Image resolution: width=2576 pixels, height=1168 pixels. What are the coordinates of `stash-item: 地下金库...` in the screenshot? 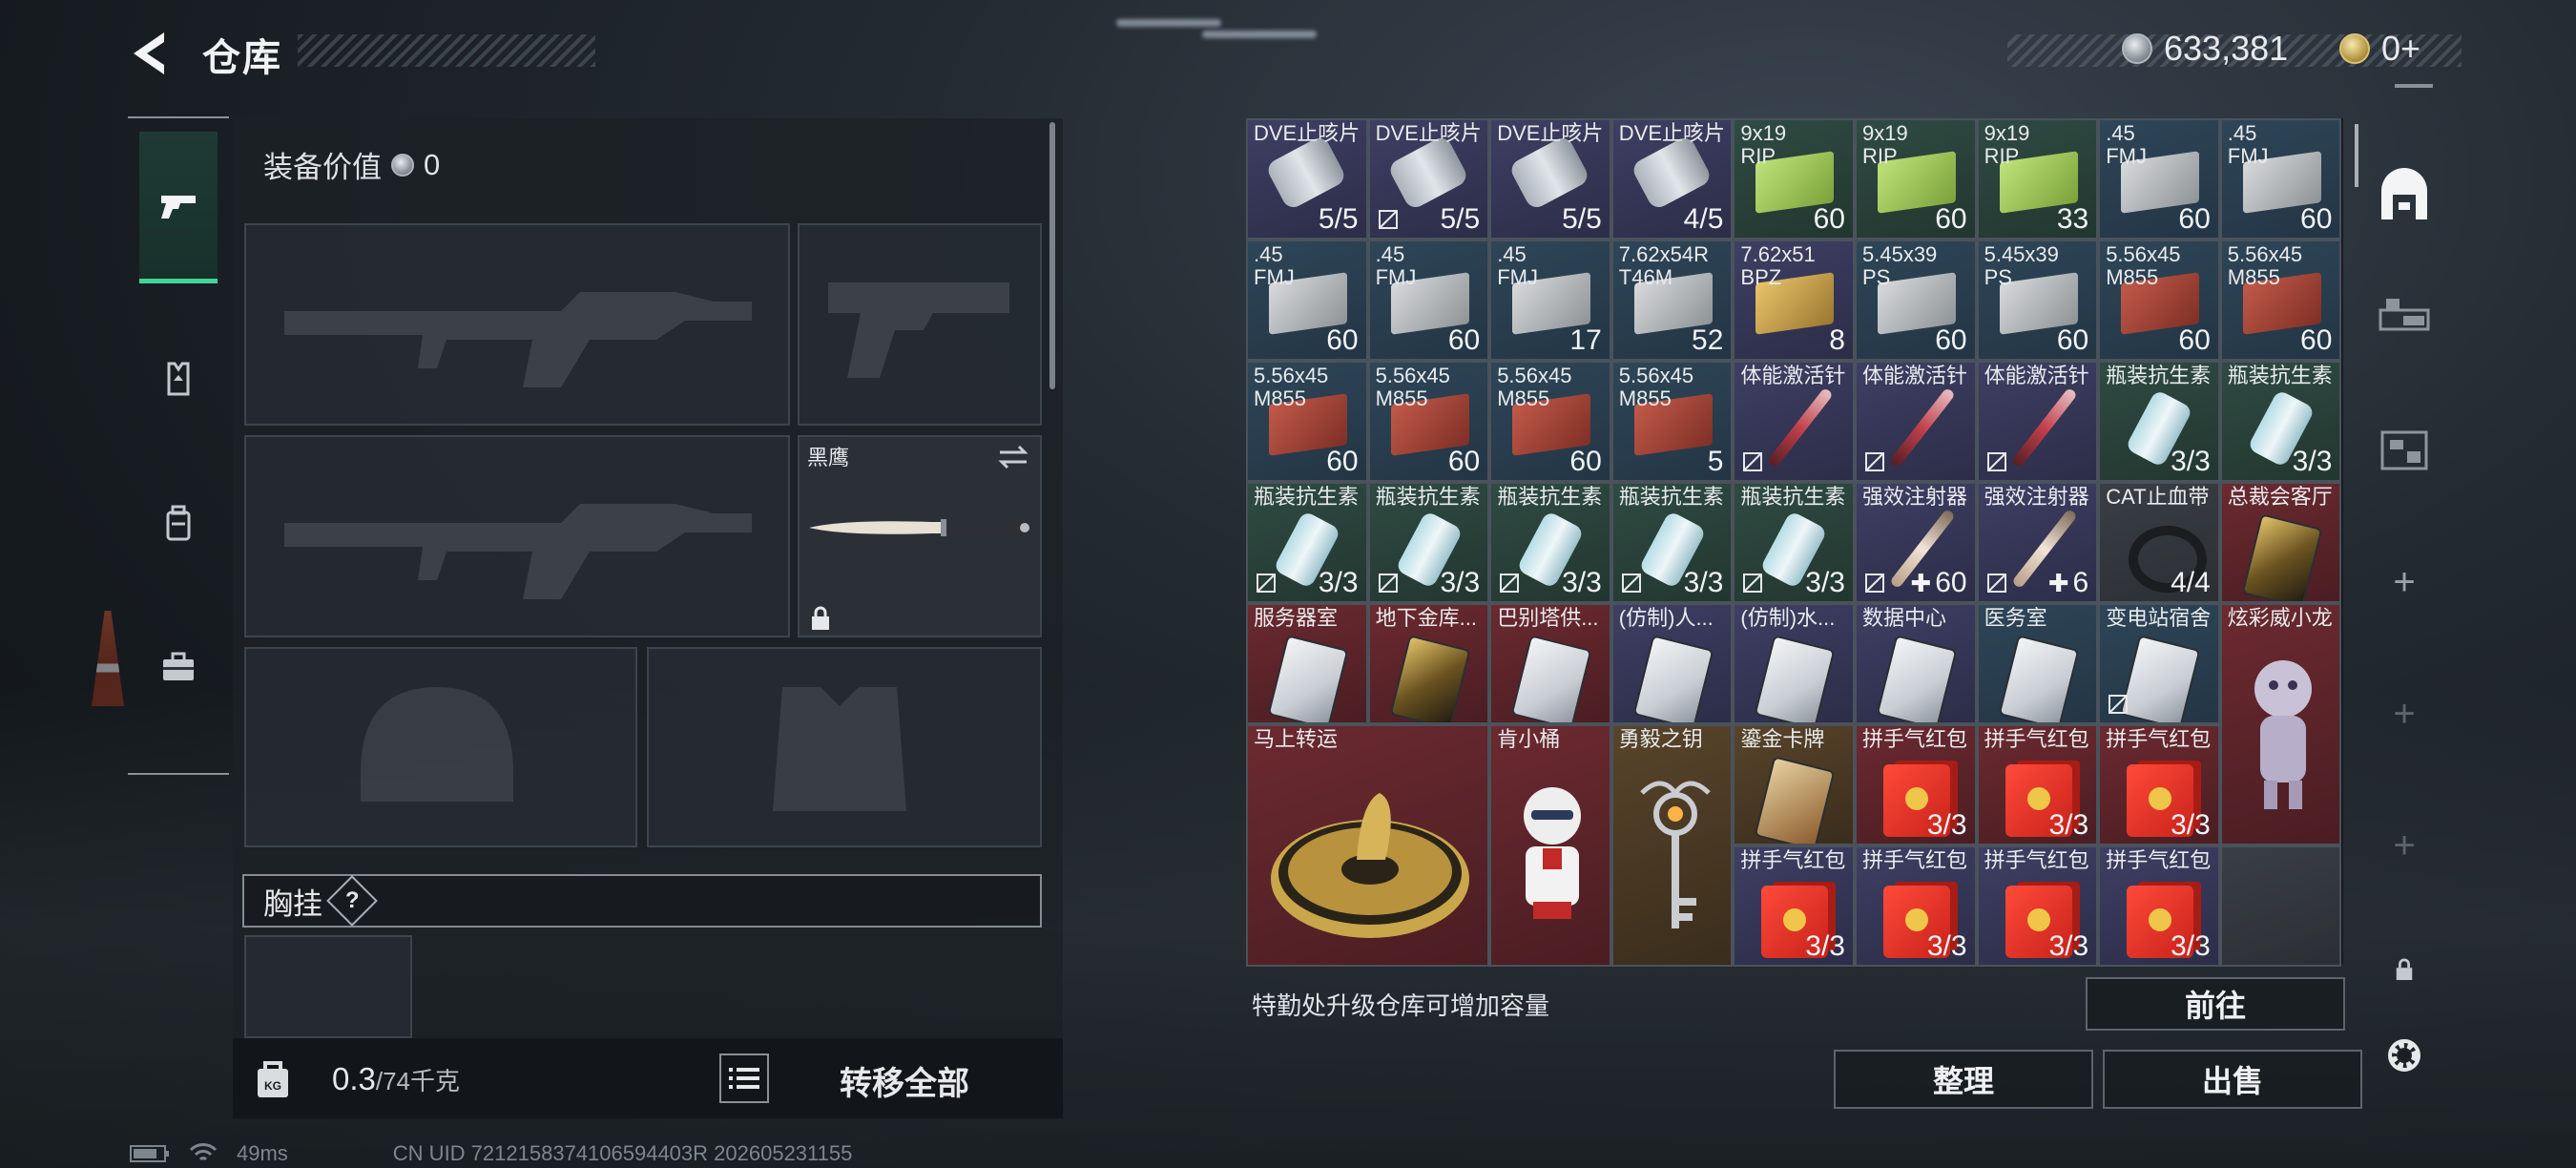 It's located at (1428, 663).